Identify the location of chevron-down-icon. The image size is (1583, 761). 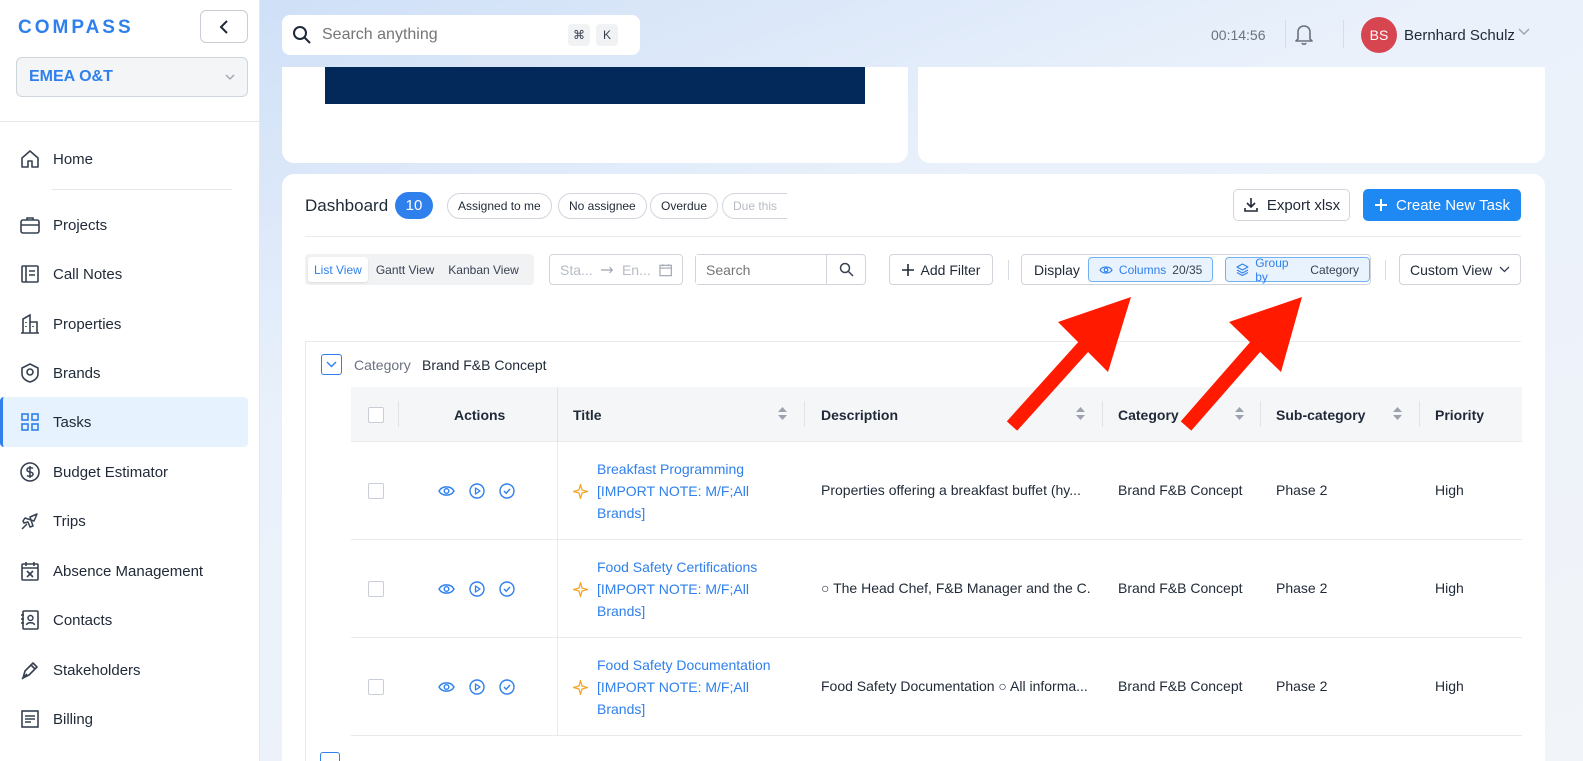
(1524, 32).